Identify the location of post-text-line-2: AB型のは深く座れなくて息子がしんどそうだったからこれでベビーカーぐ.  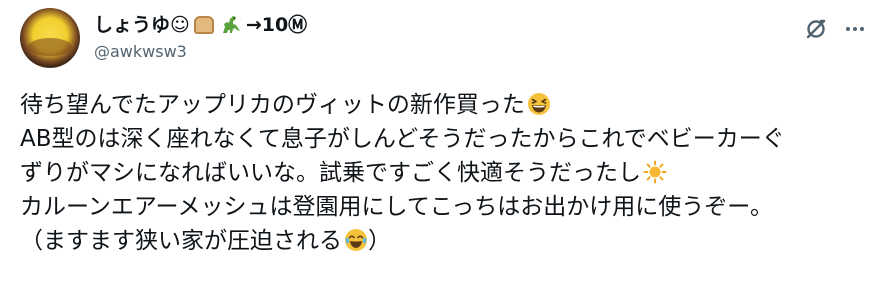
(402, 139).